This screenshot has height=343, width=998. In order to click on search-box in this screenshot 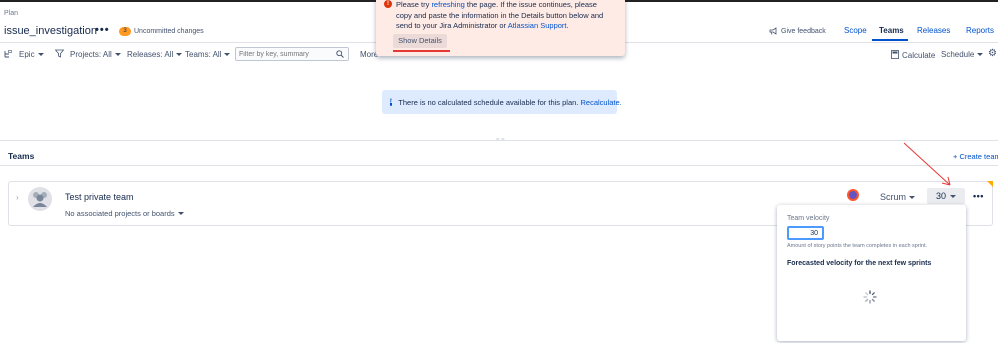, I will do `click(292, 54)`.